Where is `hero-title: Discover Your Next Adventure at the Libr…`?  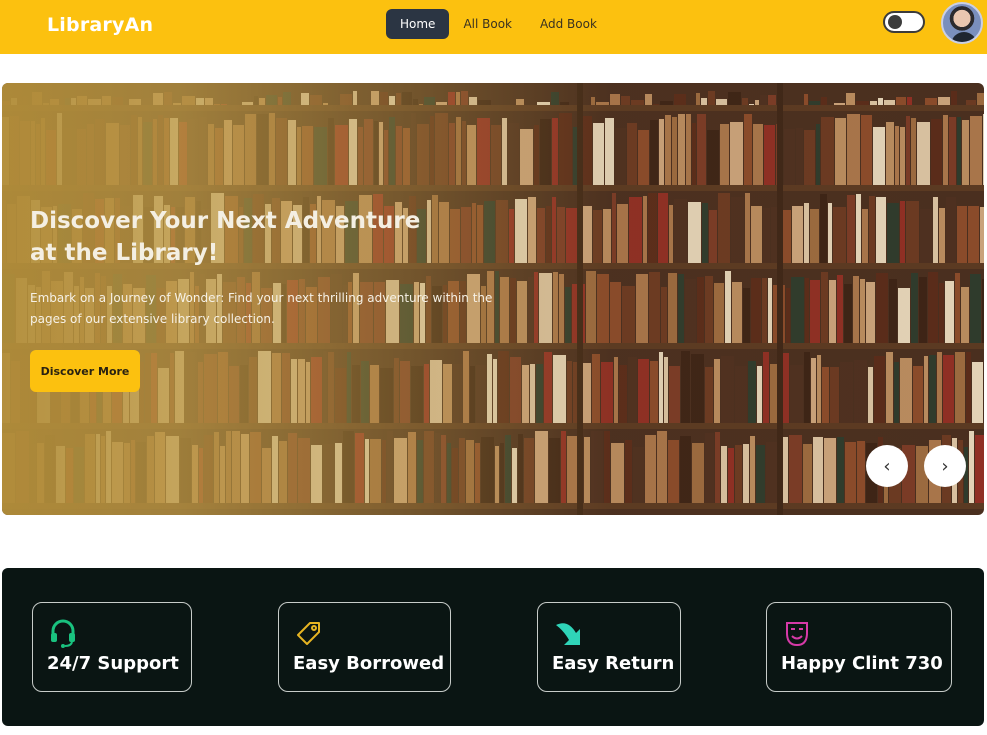
hero-title: Discover Your Next Adventure at the Libr… is located at coordinates (225, 237).